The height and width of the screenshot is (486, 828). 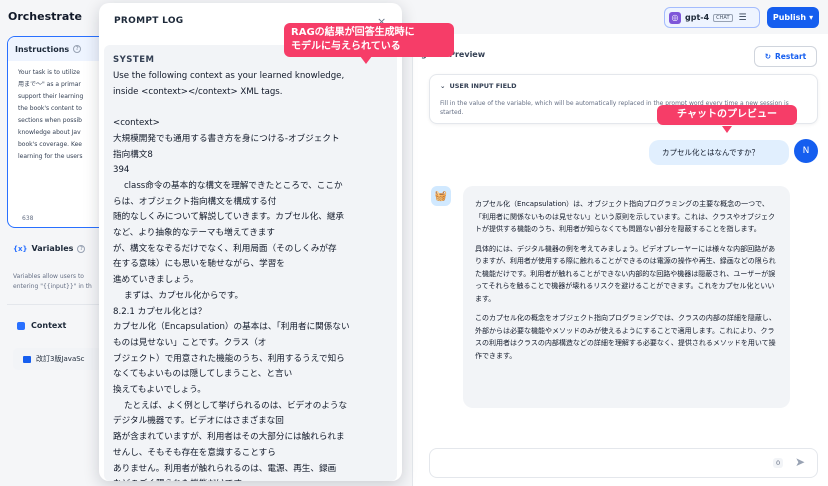 What do you see at coordinates (20, 248) in the screenshot?
I see `variable-icon: {x}` at bounding box center [20, 248].